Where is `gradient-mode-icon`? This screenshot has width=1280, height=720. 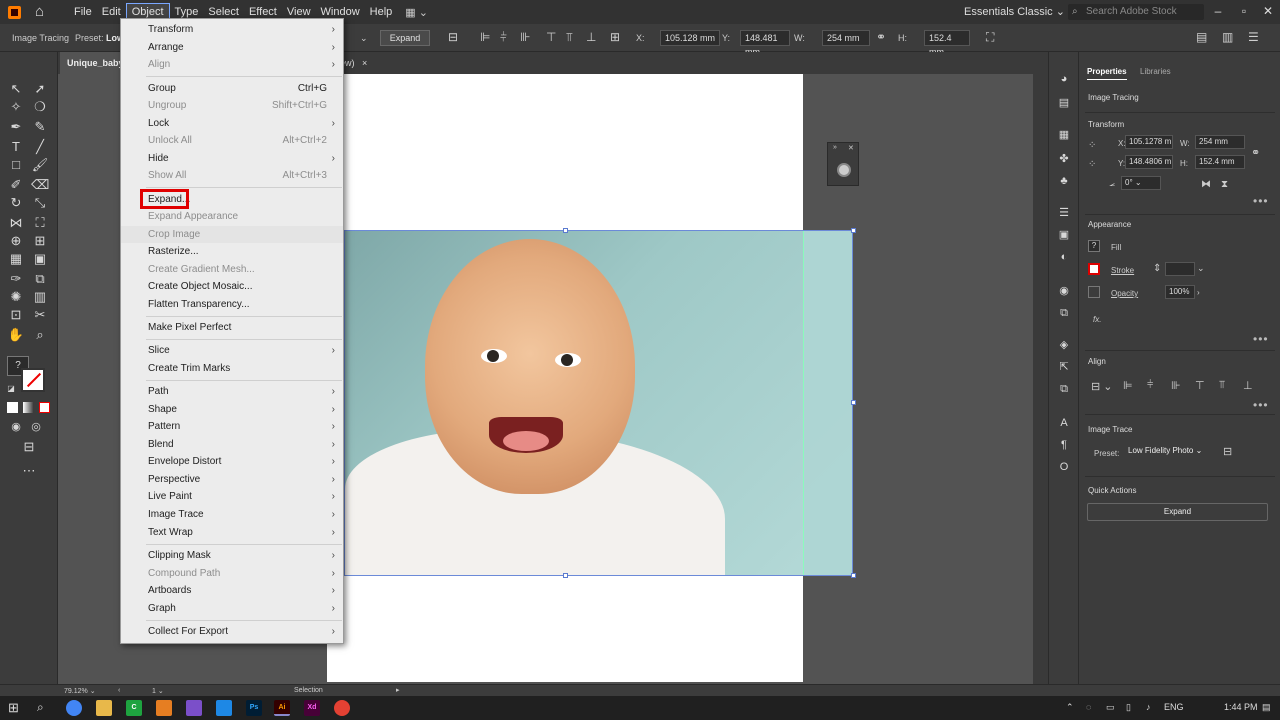
gradient-mode-icon is located at coordinates (28, 407).